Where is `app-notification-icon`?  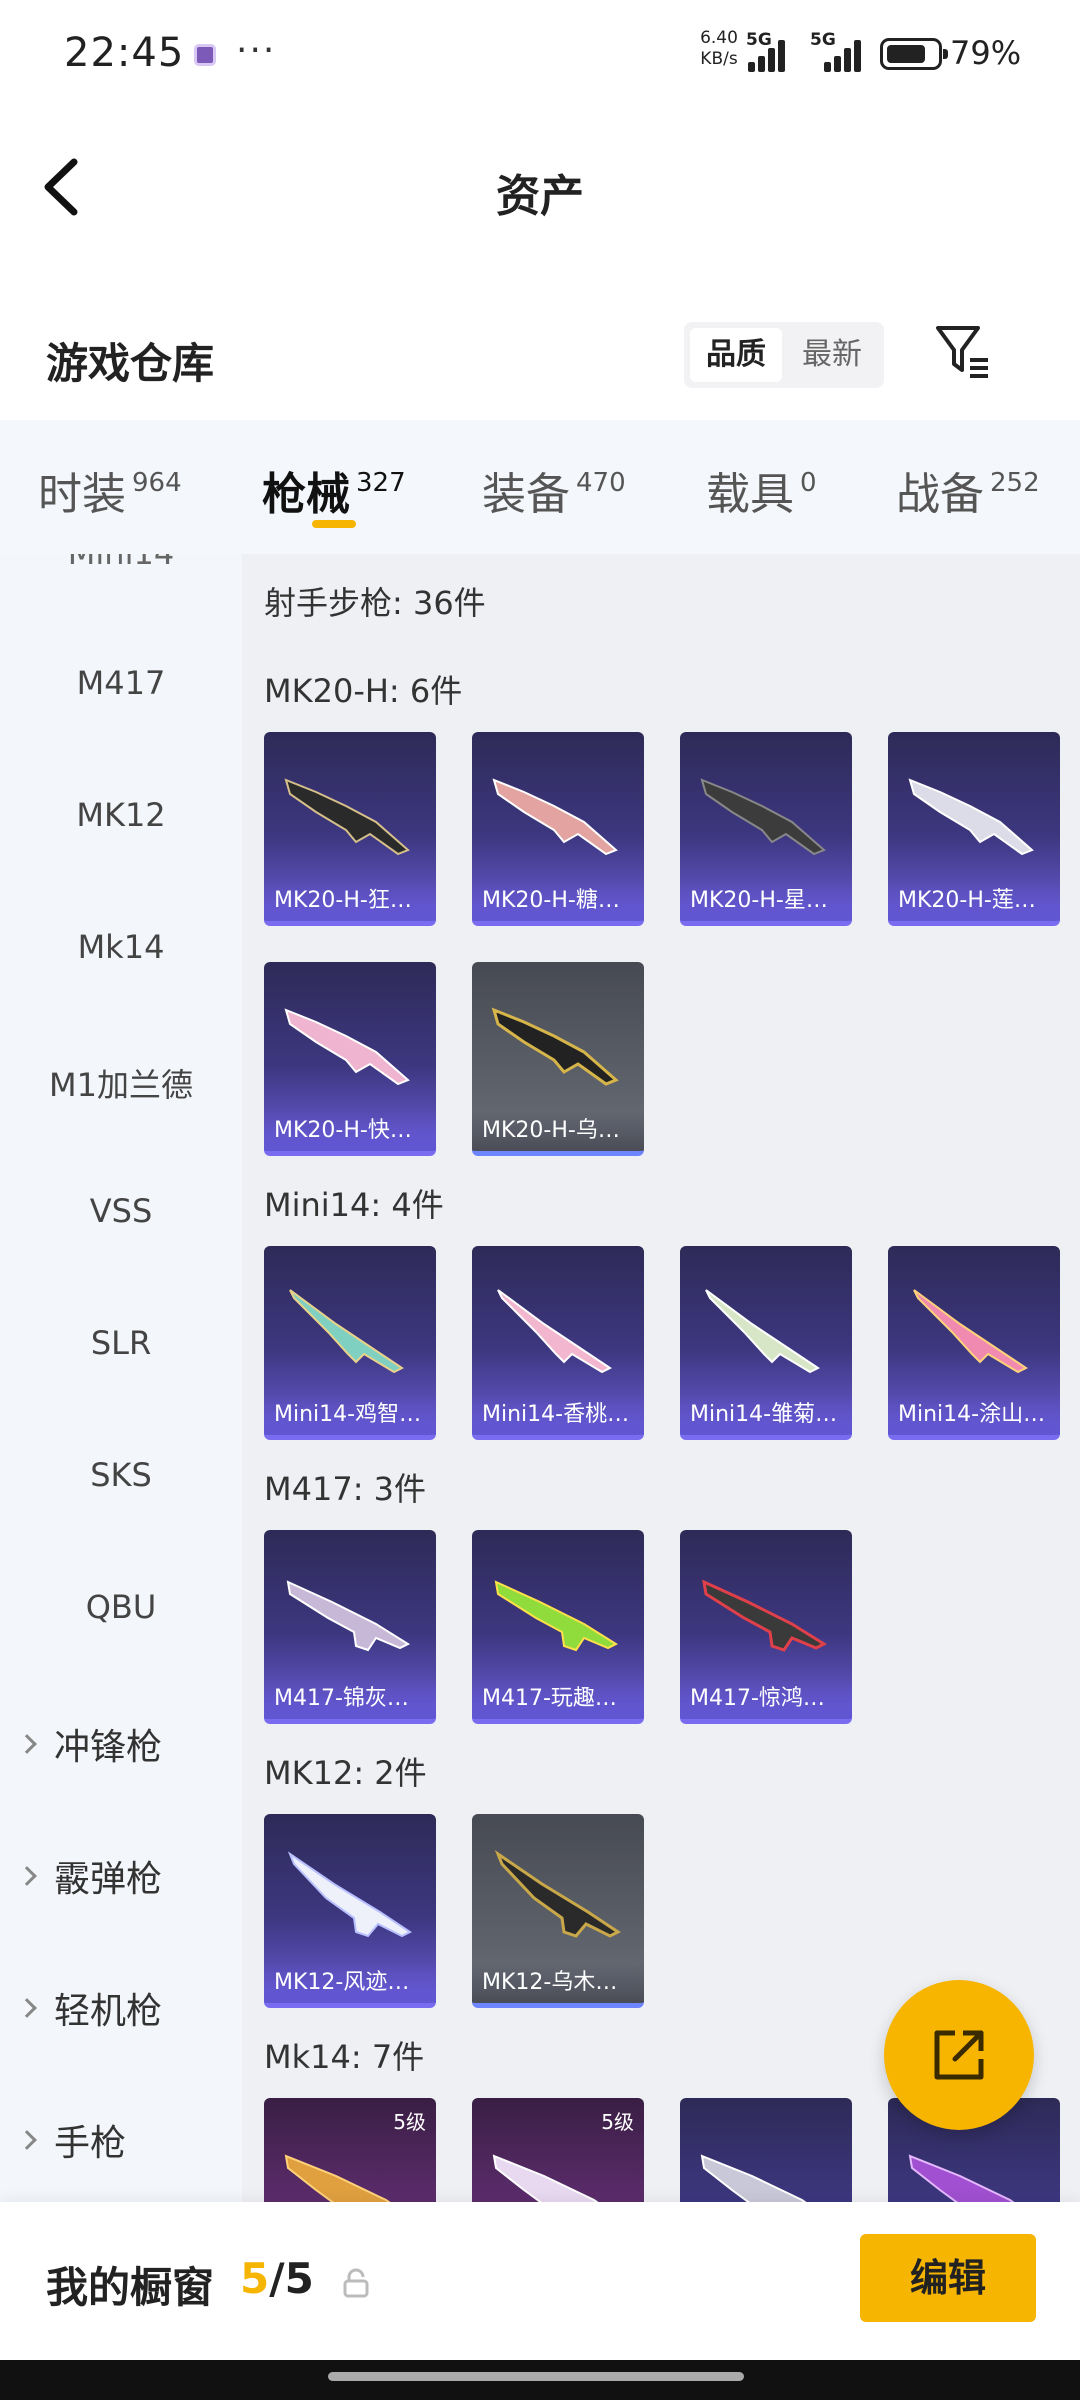
app-notification-icon is located at coordinates (205, 55).